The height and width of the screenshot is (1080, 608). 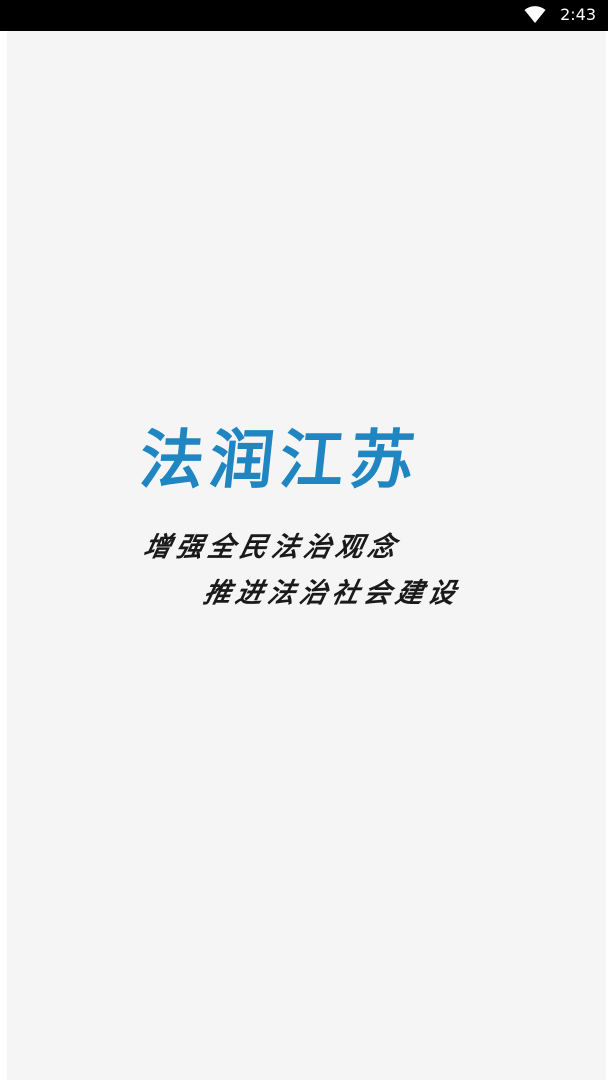 I want to click on app-title: 法润江苏, so click(x=280, y=460).